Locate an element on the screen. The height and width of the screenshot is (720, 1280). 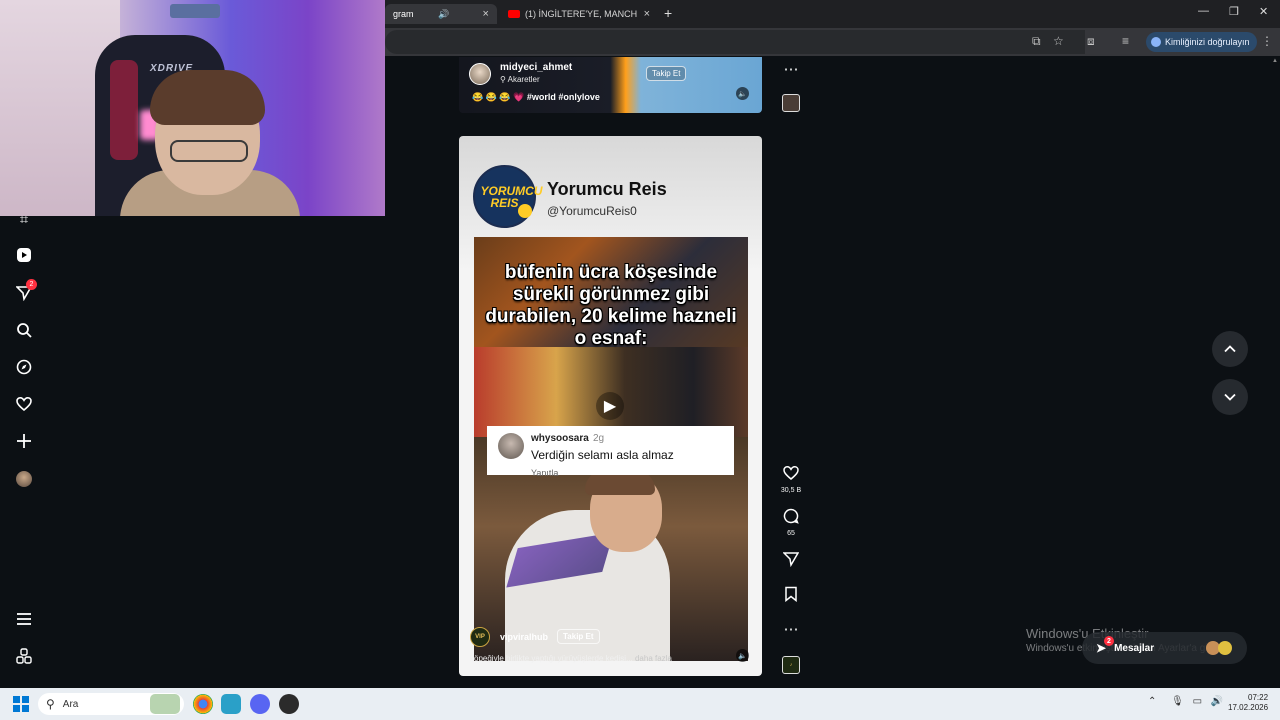
comment-count: 65 is located at coordinates (791, 533).